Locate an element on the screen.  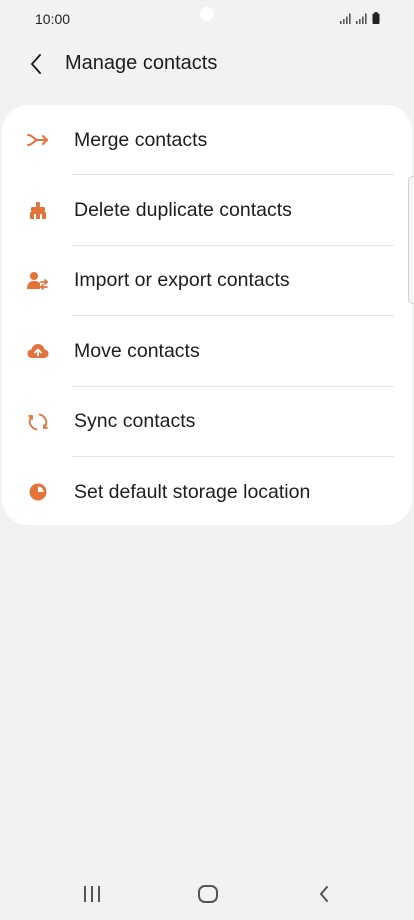
menu-item-label: Merge contacts is located at coordinates (141, 139).